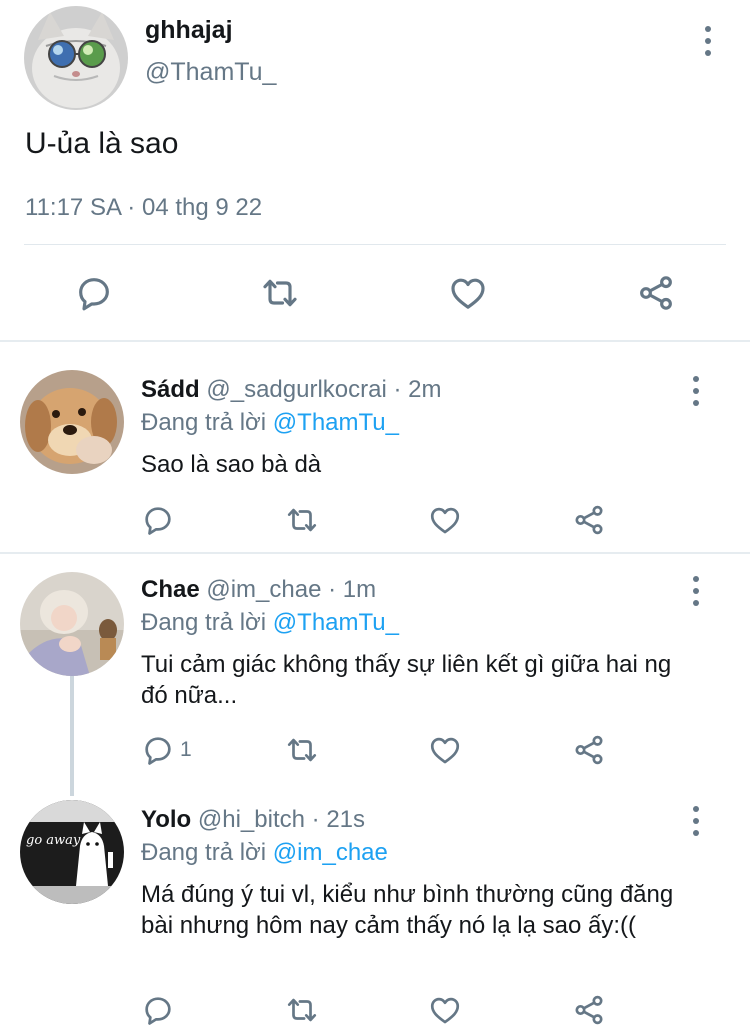 The height and width of the screenshot is (1036, 750). I want to click on reply-time: 1m, so click(359, 589).